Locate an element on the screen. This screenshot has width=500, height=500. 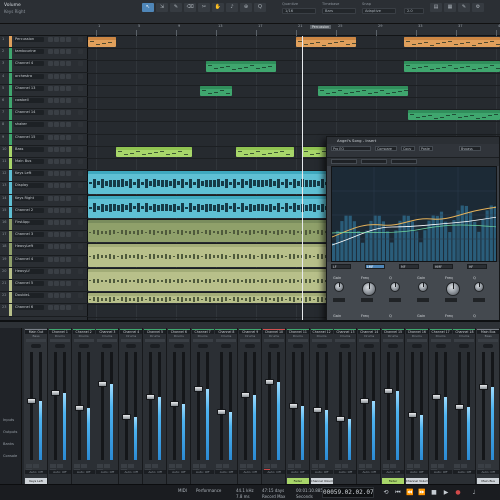
paste-button: Paste is located at coordinates (426, 148).